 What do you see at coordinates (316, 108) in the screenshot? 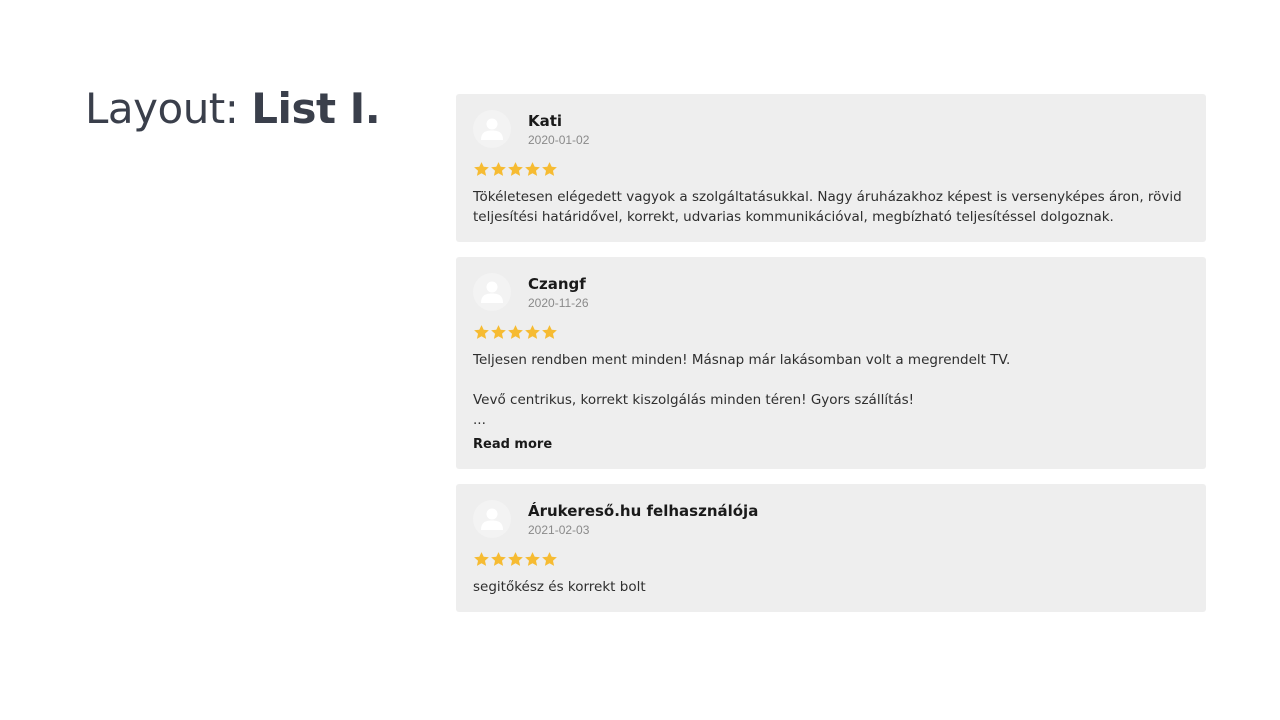
I see `page-title-strong: List I.` at bounding box center [316, 108].